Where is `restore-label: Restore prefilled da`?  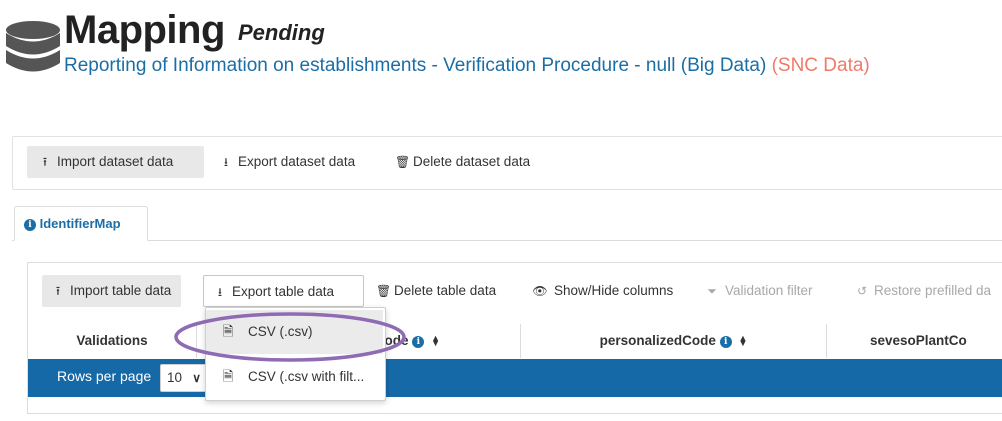 restore-label: Restore prefilled da is located at coordinates (933, 290).